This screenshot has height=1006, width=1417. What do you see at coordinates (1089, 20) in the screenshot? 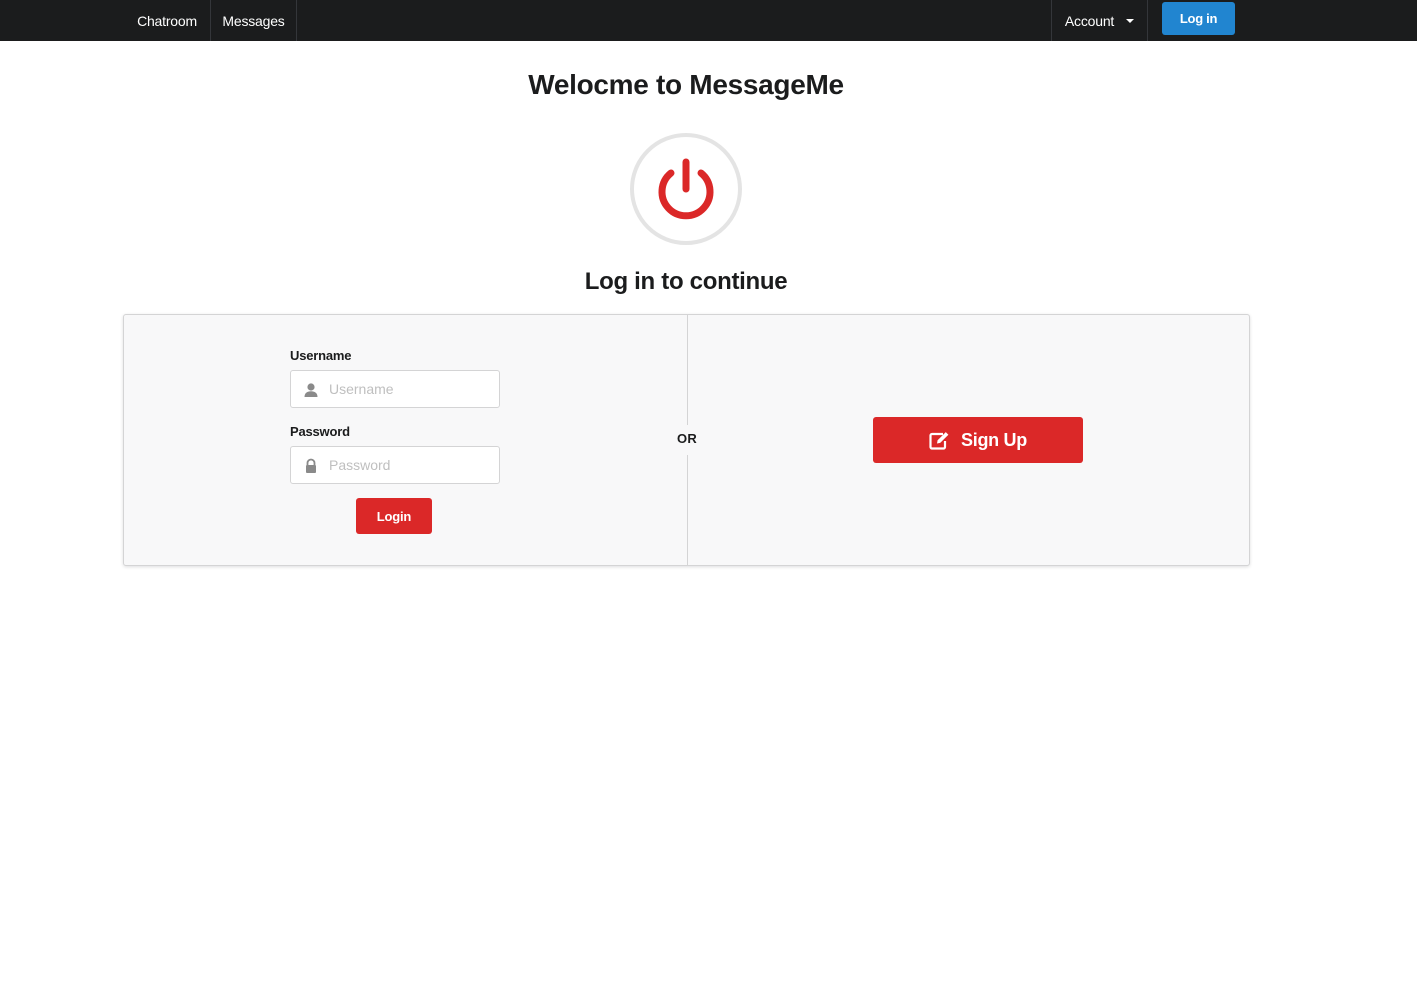
I see `account-label: Account` at bounding box center [1089, 20].